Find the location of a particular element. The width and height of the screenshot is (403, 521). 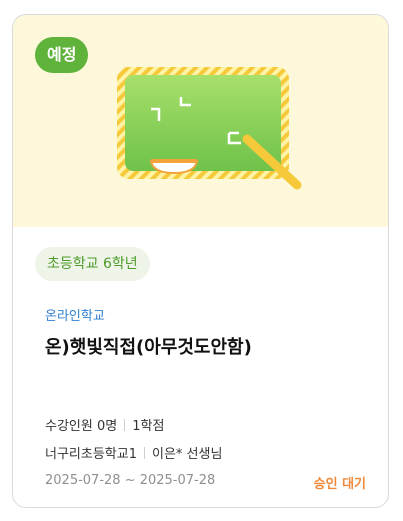

enrollment-count: 수강인원 0명 is located at coordinates (81, 426).